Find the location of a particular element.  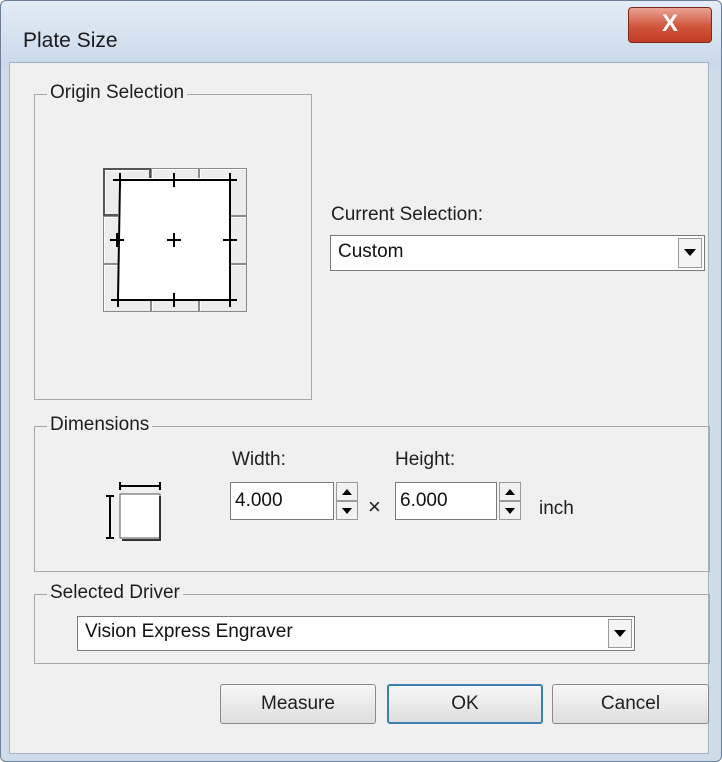

dimensions-icon is located at coordinates (133, 511).